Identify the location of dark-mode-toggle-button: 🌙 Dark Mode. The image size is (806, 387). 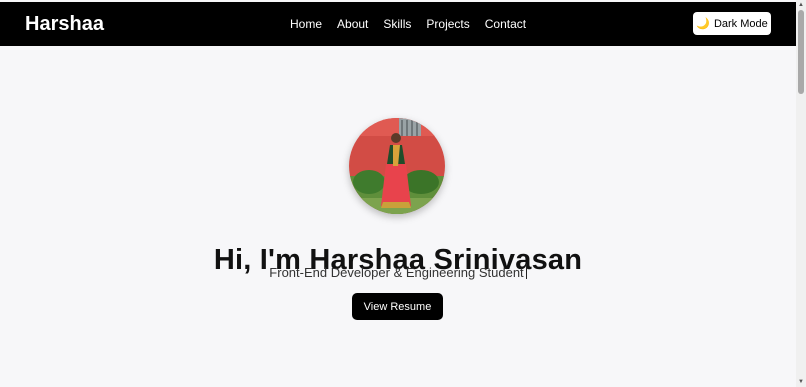
(732, 23).